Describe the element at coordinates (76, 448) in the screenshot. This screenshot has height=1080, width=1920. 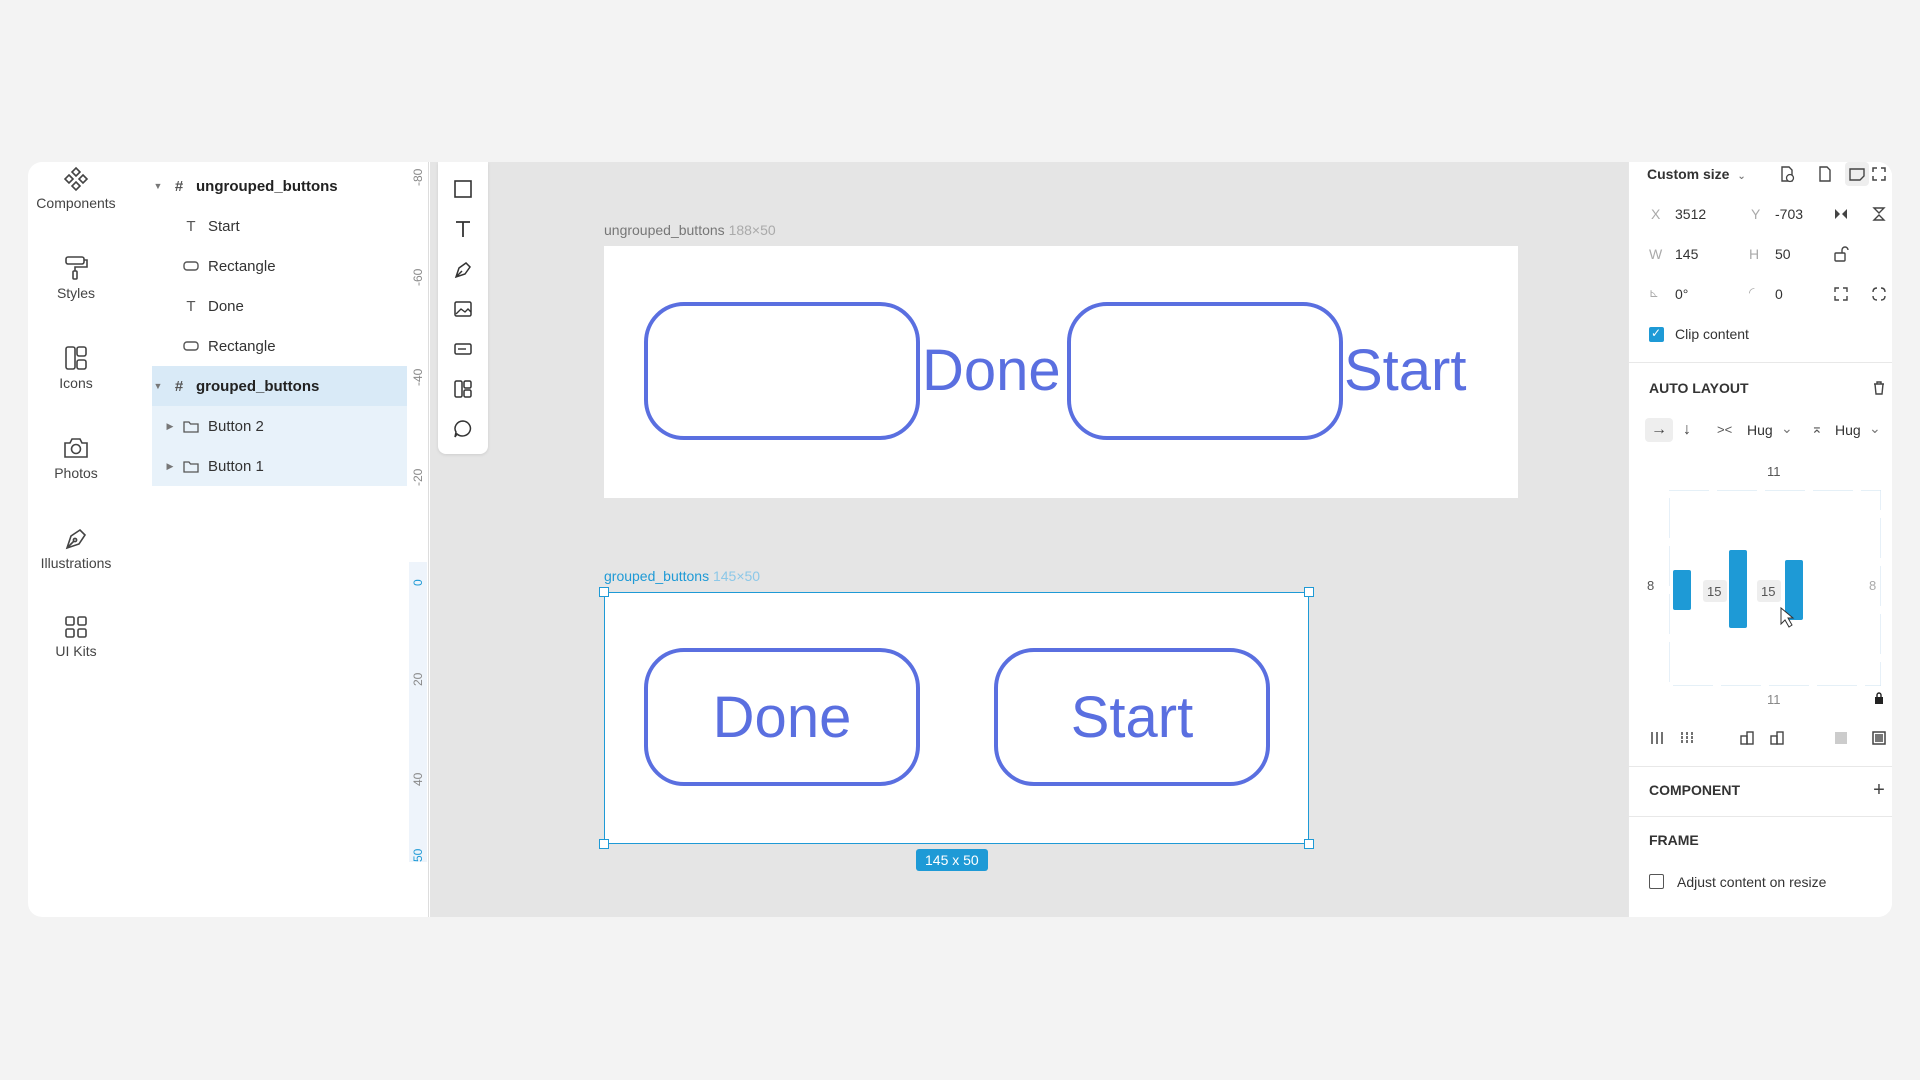
I see `camera-icon` at that location.